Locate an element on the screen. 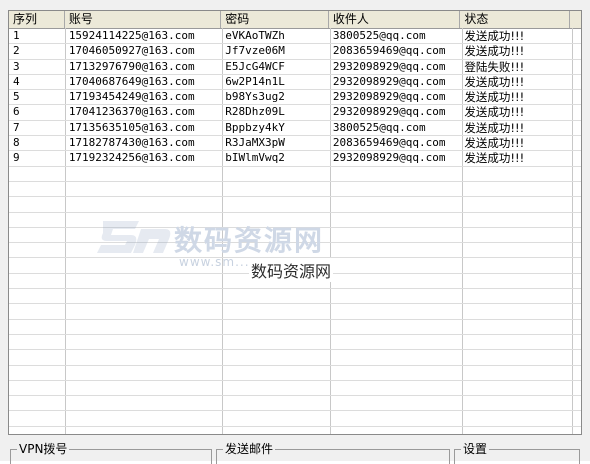  cell-index: 3 is located at coordinates (16, 66).